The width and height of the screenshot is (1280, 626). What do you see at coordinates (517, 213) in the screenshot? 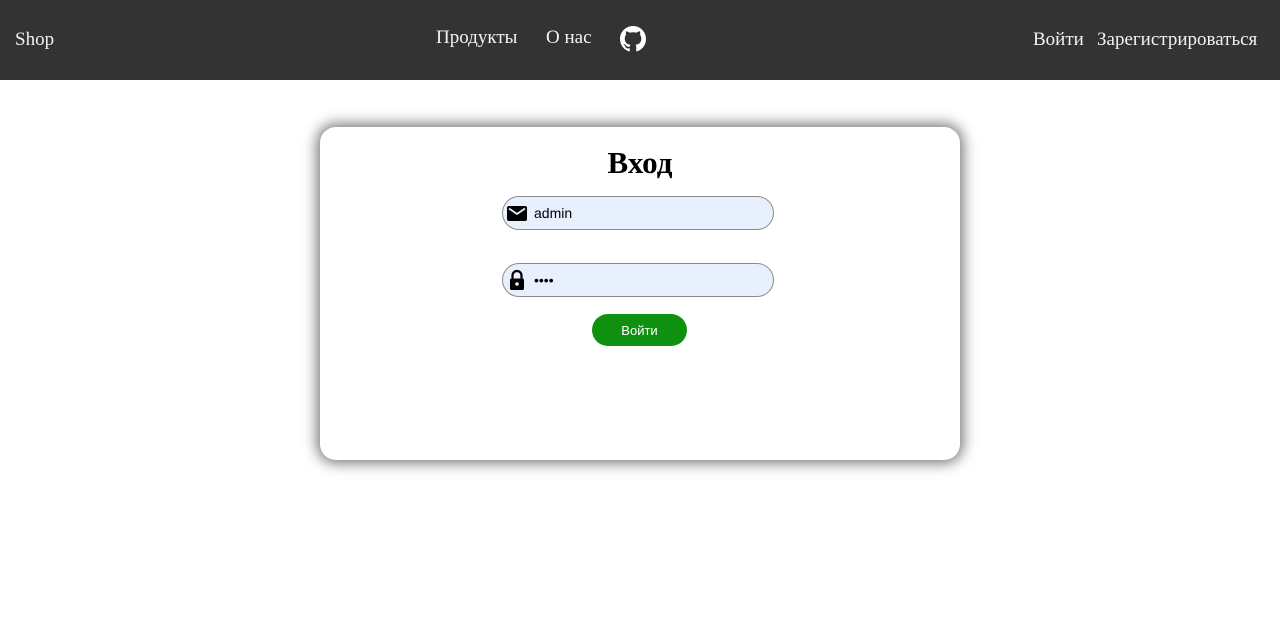
I see `envelope-icon` at bounding box center [517, 213].